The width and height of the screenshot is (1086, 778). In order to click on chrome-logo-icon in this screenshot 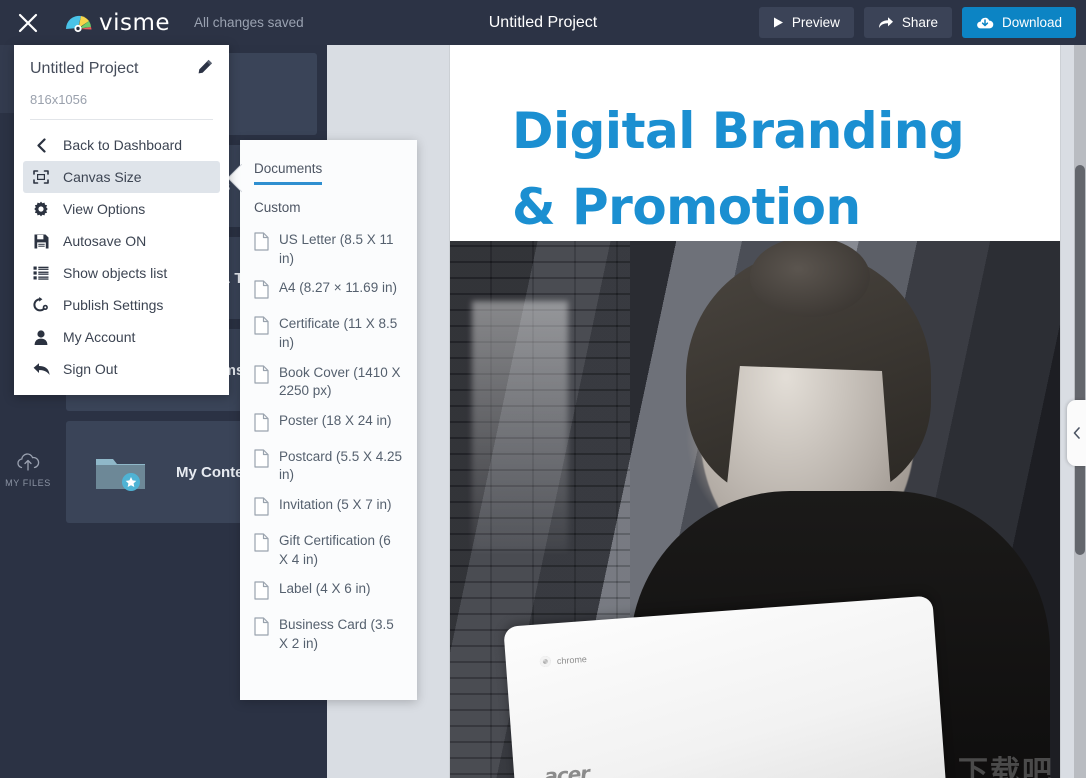, I will do `click(545, 661)`.